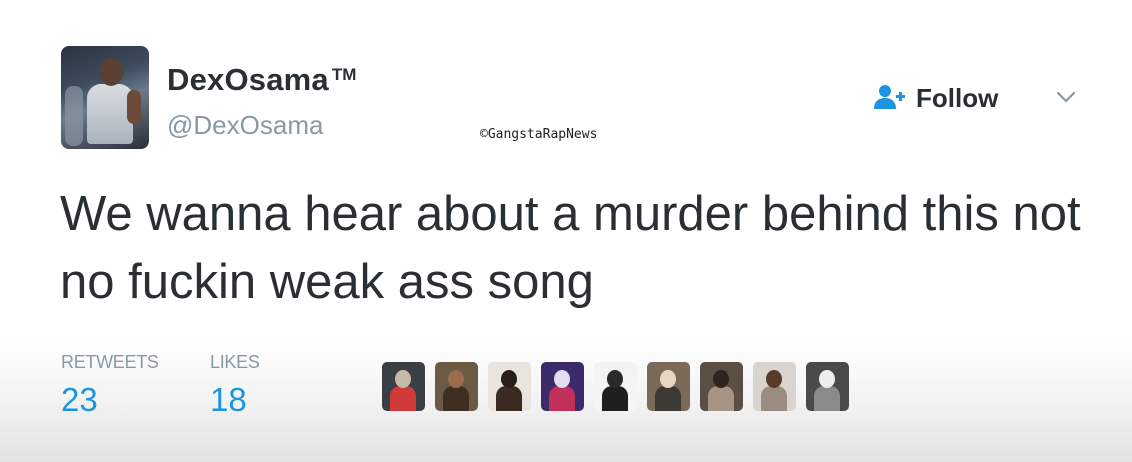 Image resolution: width=1132 pixels, height=462 pixels. I want to click on account-name-row: DexOsama TM, so click(261, 80).